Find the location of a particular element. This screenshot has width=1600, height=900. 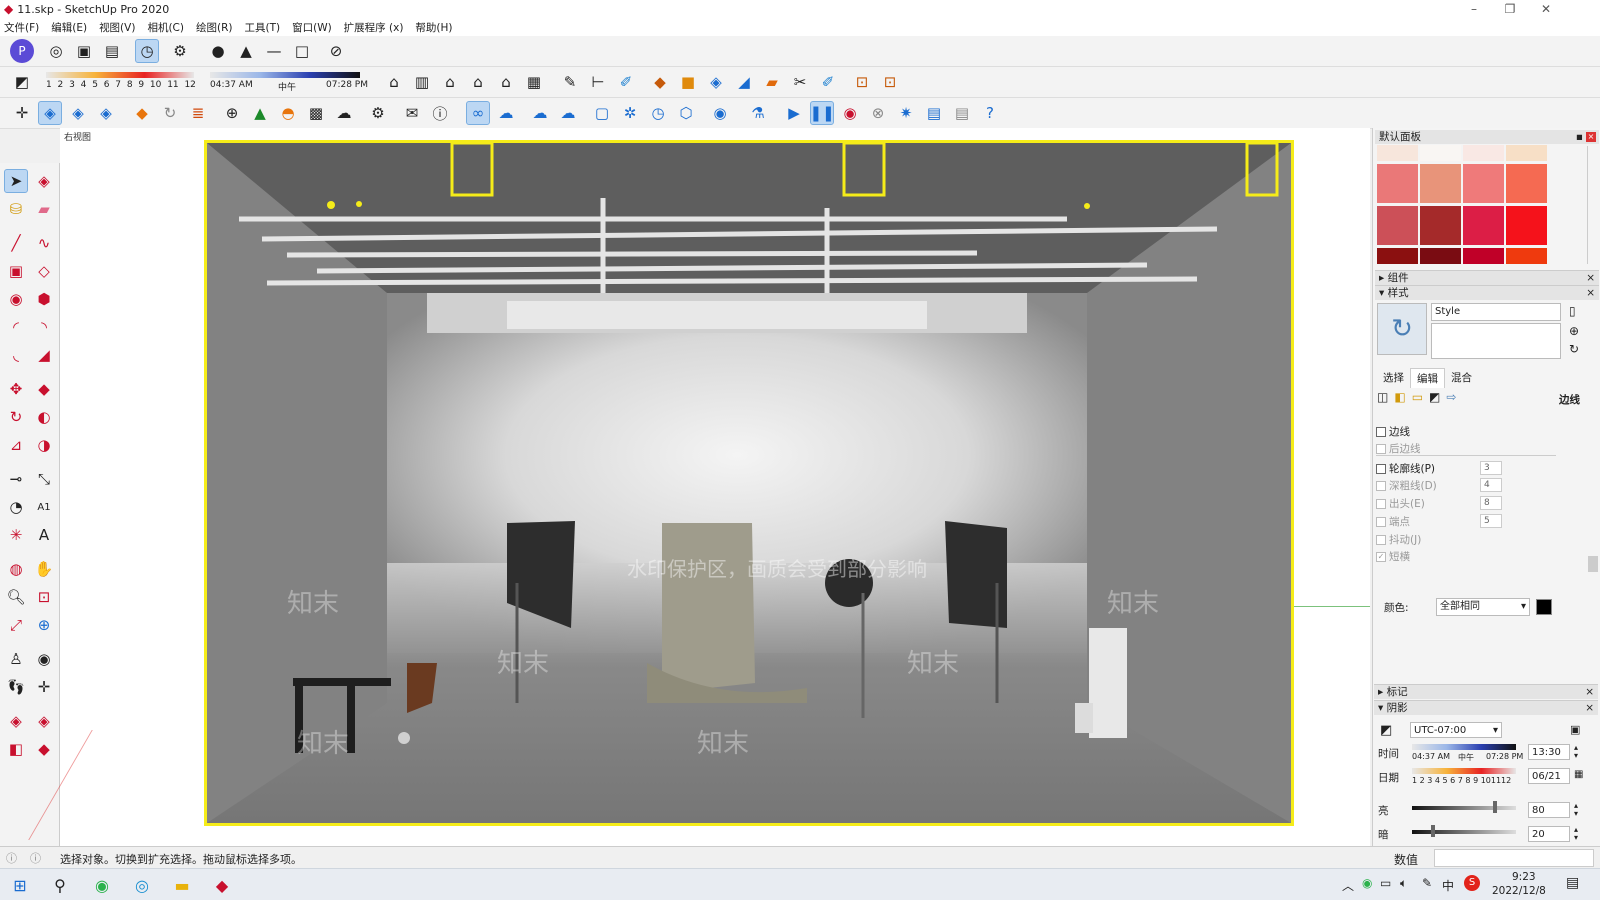

light-input: 80 is located at coordinates (1549, 810).